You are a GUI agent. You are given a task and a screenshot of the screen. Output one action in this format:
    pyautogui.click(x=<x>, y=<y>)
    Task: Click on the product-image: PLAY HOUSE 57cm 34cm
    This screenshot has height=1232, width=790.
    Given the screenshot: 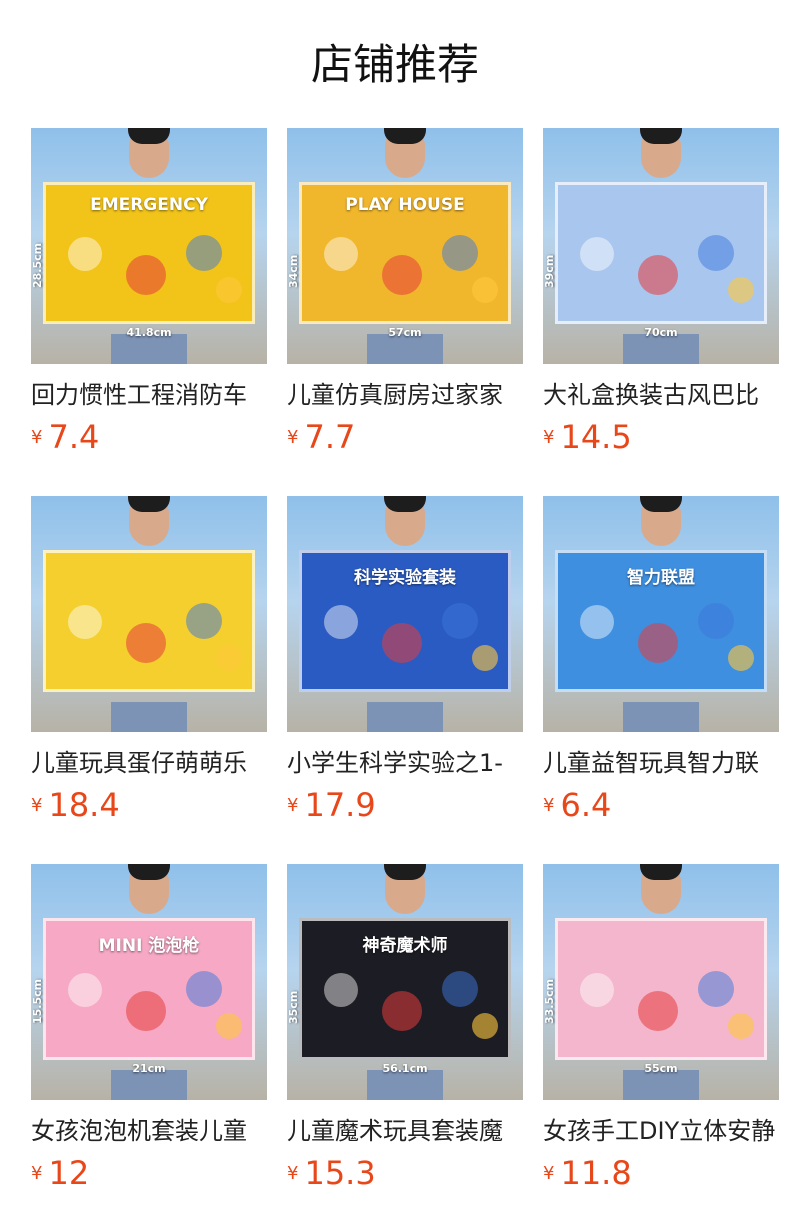 What is the action you would take?
    pyautogui.click(x=405, y=246)
    